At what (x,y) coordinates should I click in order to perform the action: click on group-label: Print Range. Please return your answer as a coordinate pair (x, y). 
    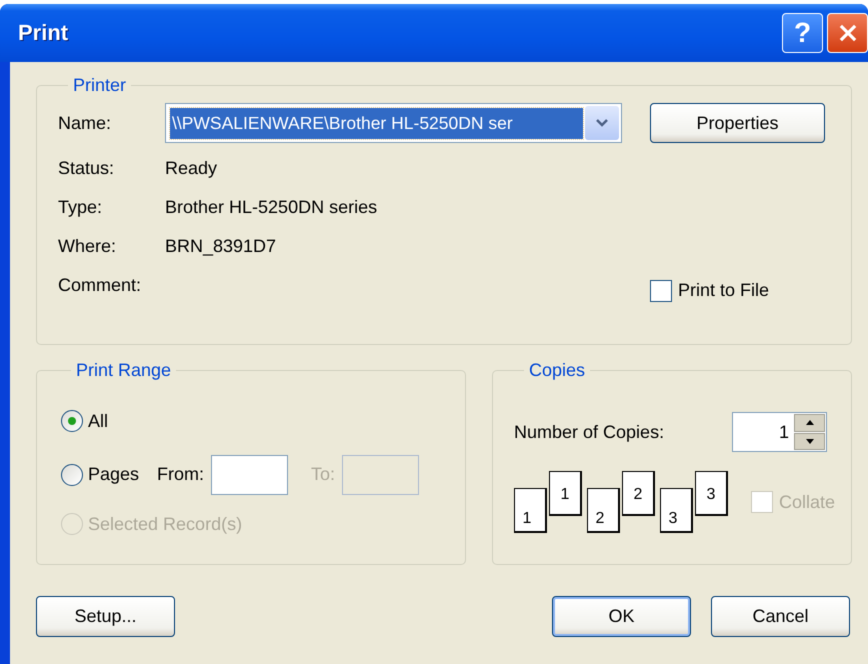
    Looking at the image, I should click on (123, 370).